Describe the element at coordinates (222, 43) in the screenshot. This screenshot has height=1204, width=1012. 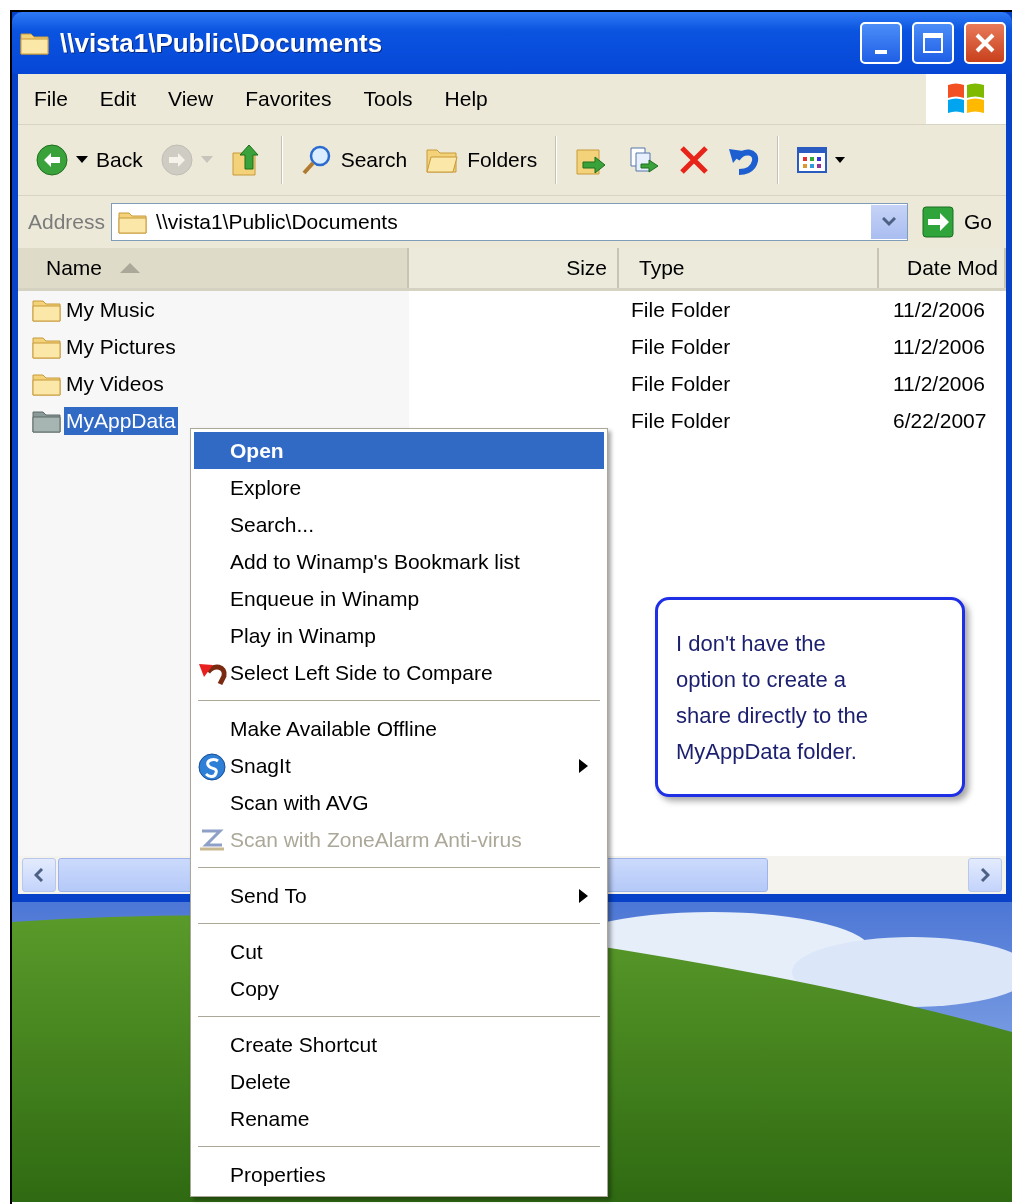
I see `window-title: \\vista1\Public\Documents` at that location.